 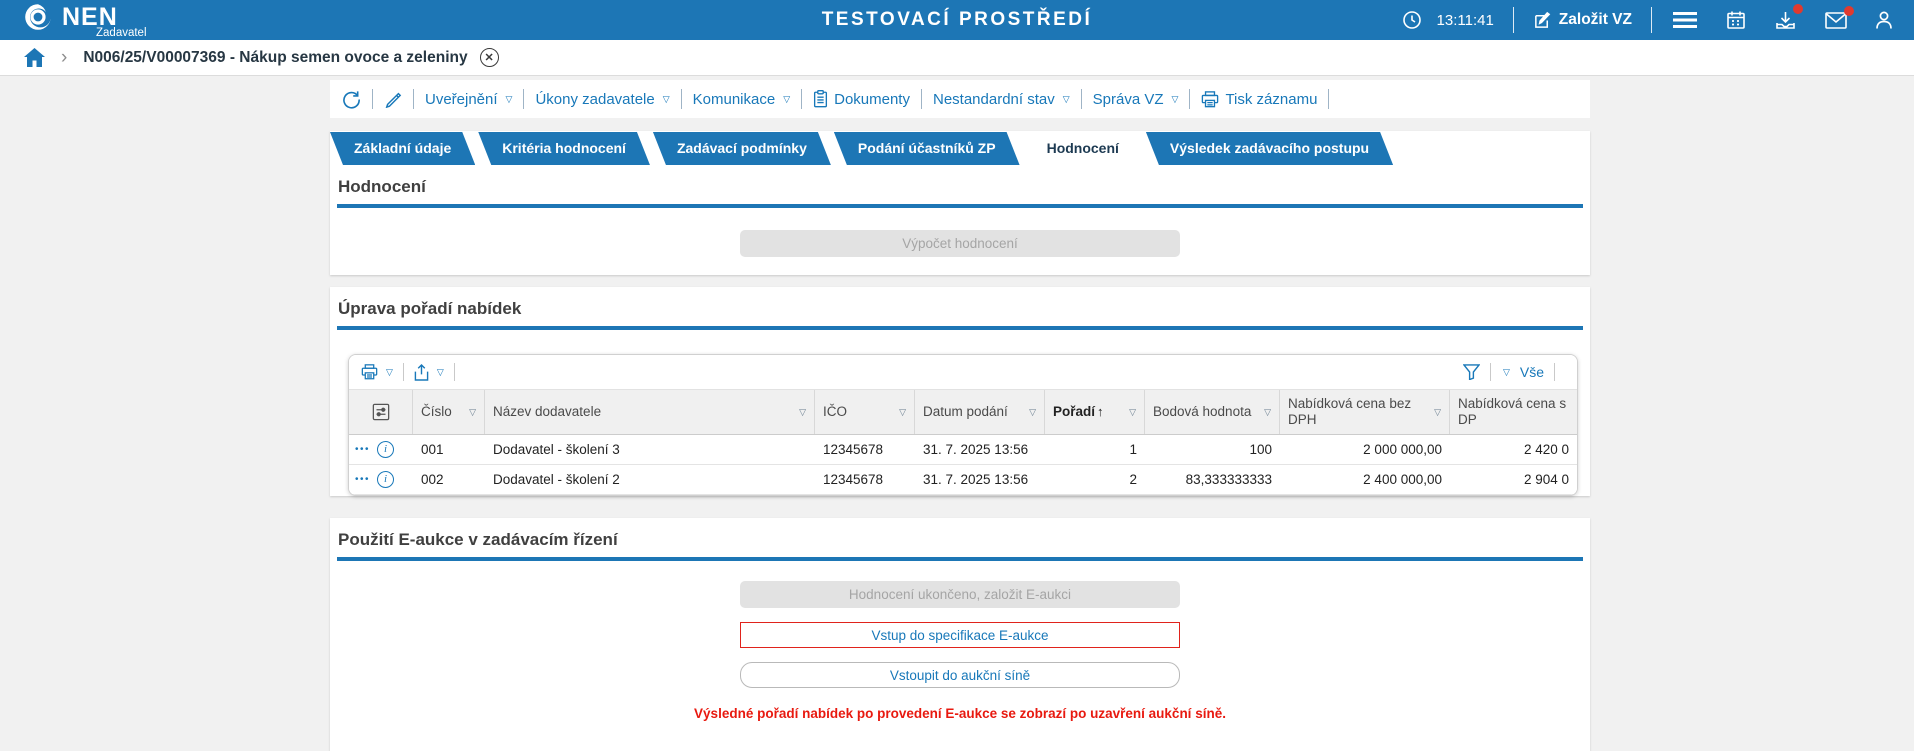 I want to click on cell-cena-bez-dph: 2 400 000,00, so click(x=1402, y=479).